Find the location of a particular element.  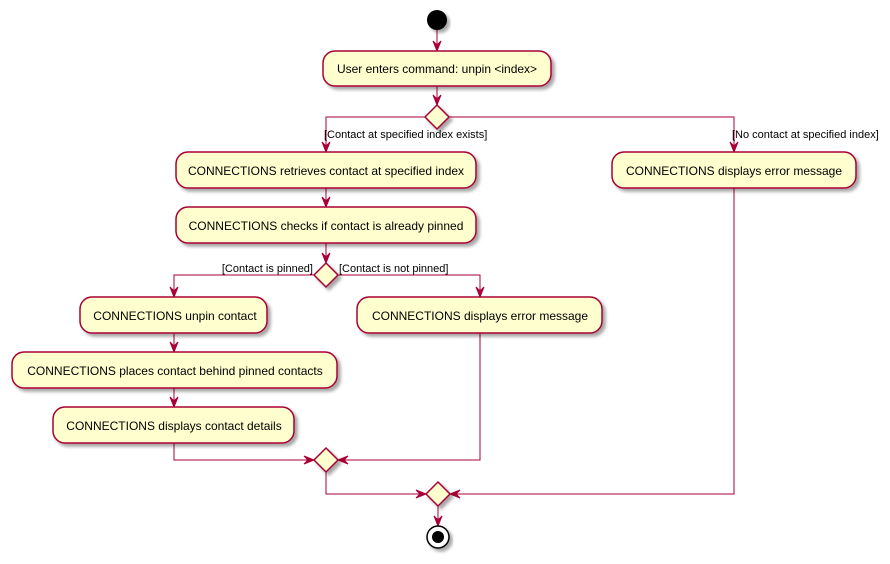

merge-exists-branches is located at coordinates (438, 494).